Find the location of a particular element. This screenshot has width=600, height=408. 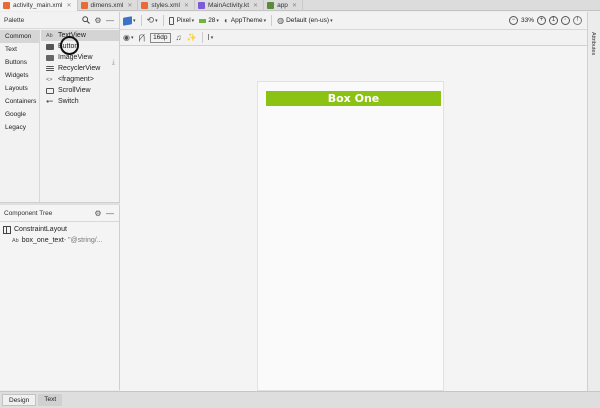

view-options-dropdown: ◉ ▾ is located at coordinates (128, 38).